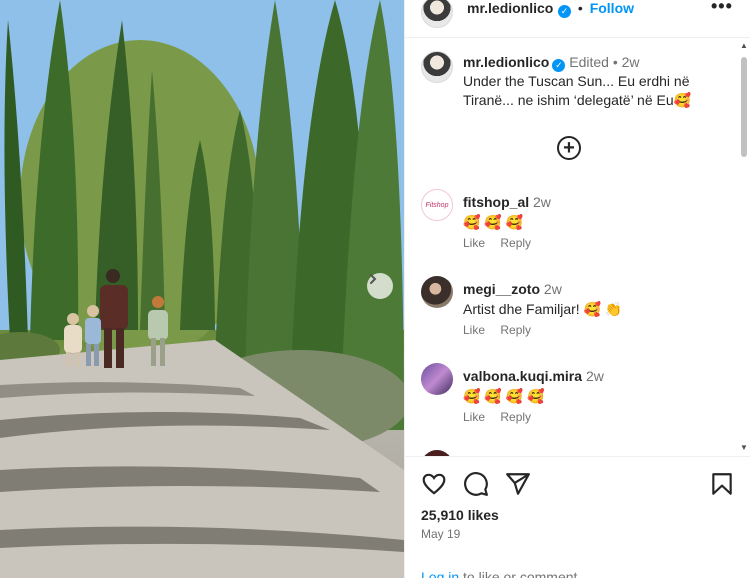 The image size is (750, 578). What do you see at coordinates (722, 484) in the screenshot?
I see `save-icon` at bounding box center [722, 484].